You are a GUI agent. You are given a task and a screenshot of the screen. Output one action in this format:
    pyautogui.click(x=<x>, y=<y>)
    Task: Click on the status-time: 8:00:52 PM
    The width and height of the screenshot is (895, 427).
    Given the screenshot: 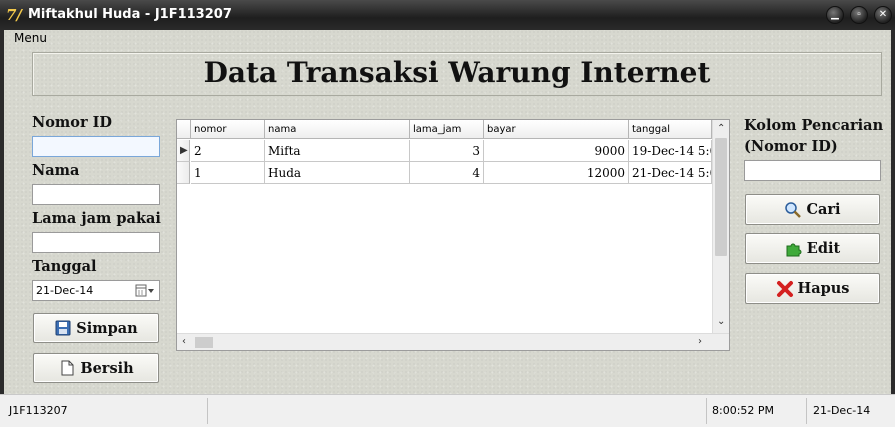 What is the action you would take?
    pyautogui.click(x=743, y=410)
    